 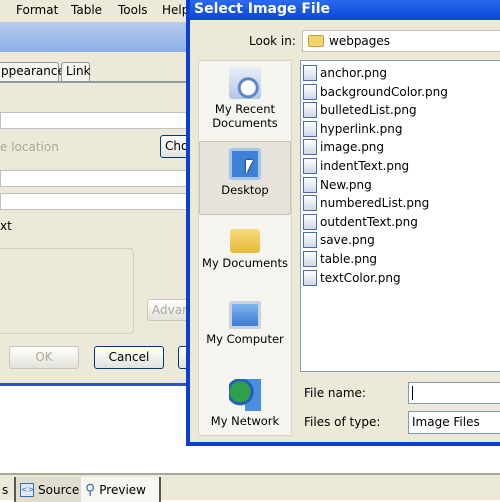 I want to click on place-desktop: Desktop, so click(x=245, y=178).